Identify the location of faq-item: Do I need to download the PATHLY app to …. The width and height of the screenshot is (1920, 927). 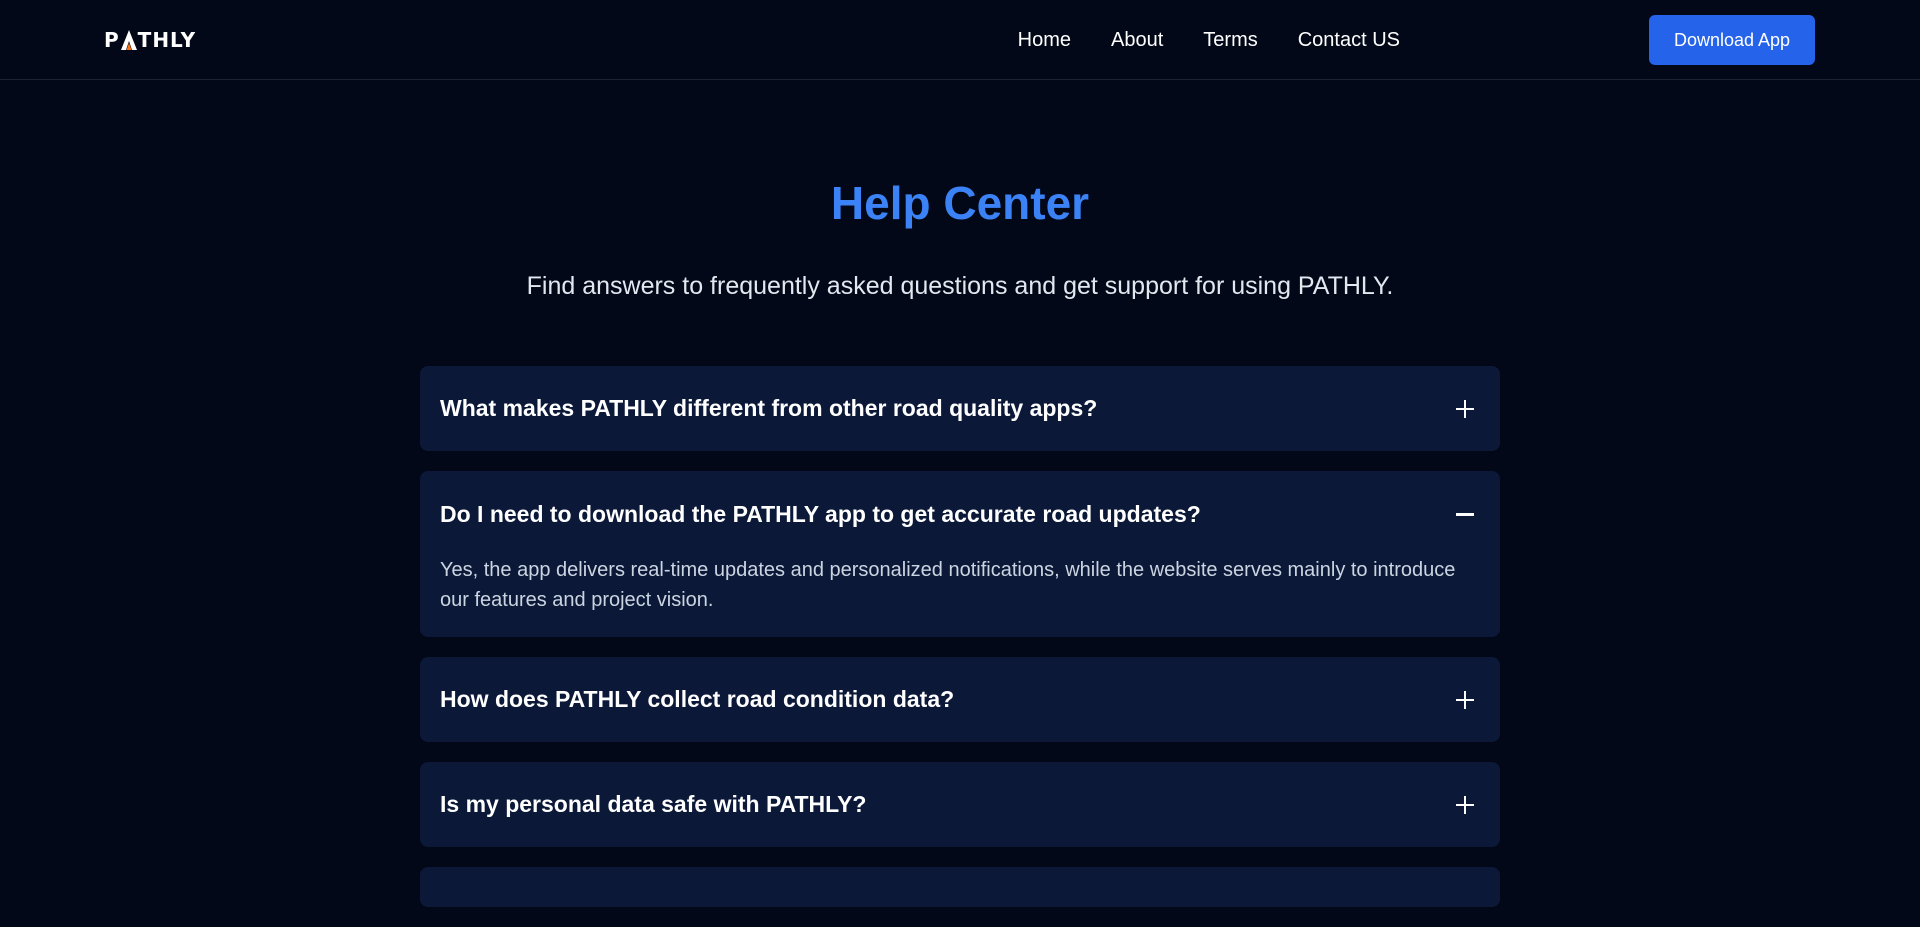
(960, 554).